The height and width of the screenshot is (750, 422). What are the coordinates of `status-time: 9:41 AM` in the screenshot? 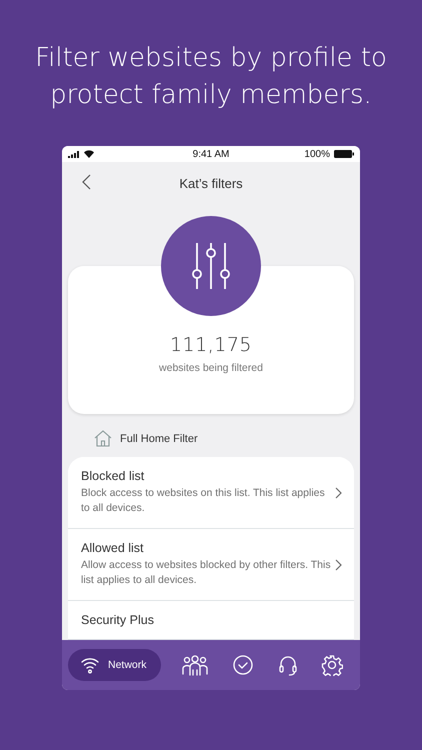 It's located at (211, 154).